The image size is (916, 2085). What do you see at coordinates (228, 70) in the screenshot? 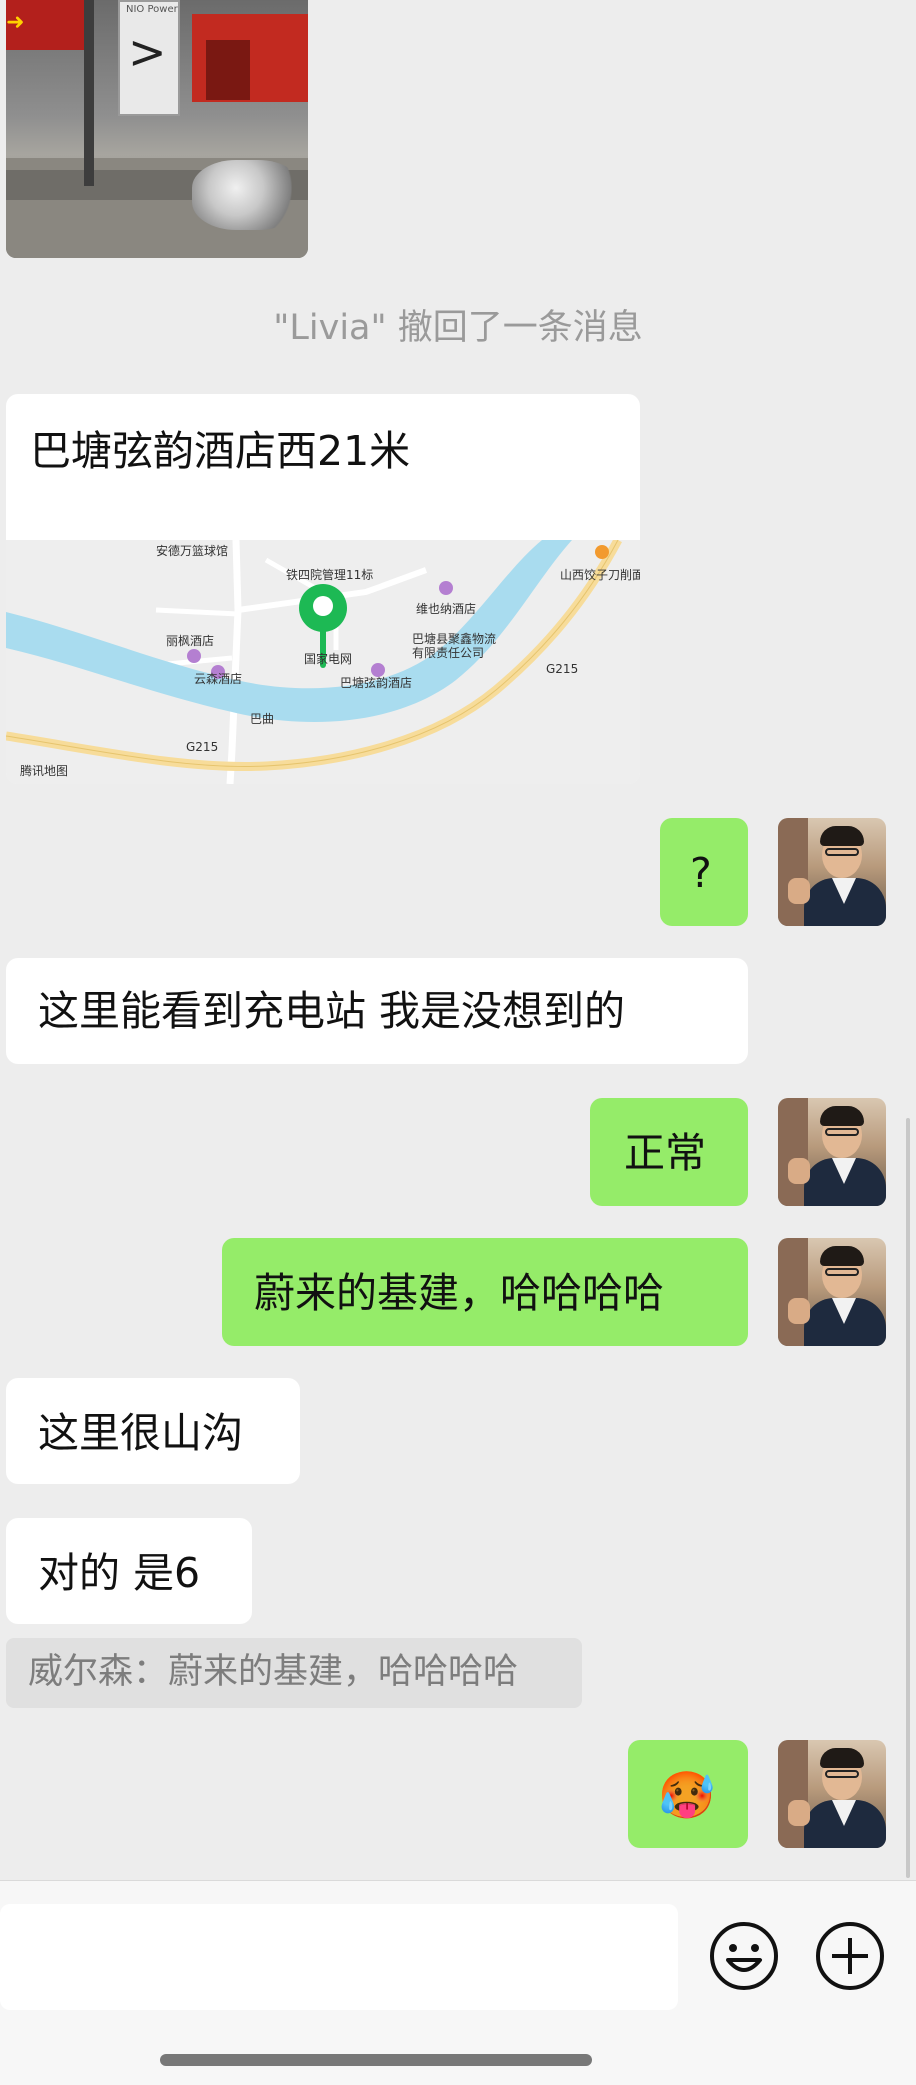
I see `photo-banner-panel` at bounding box center [228, 70].